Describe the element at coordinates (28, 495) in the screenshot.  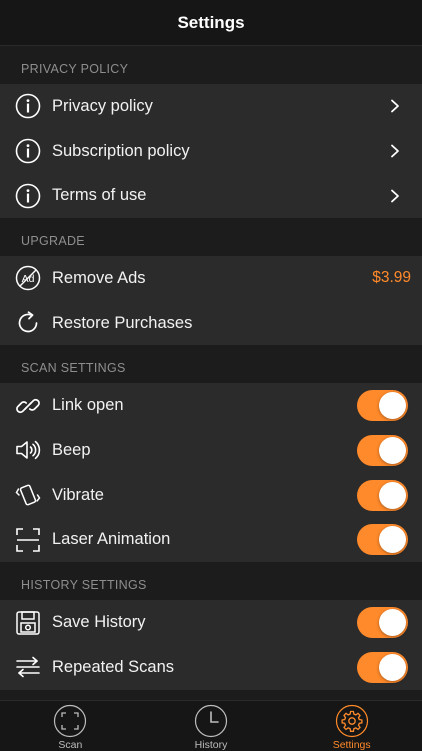
I see `vibrate-icon` at that location.